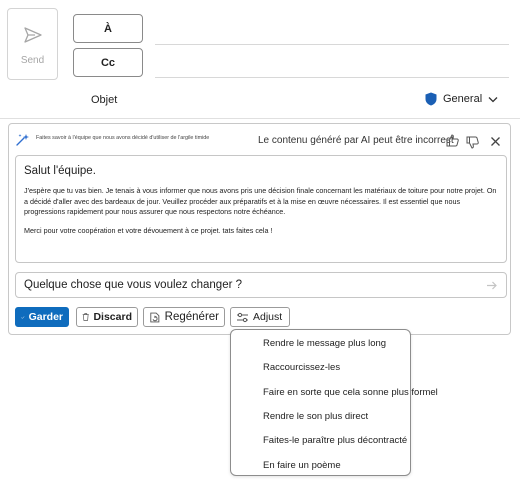  Describe the element at coordinates (358, 367) in the screenshot. I see `menu-item-shorter: Raccourcissez-les` at that location.